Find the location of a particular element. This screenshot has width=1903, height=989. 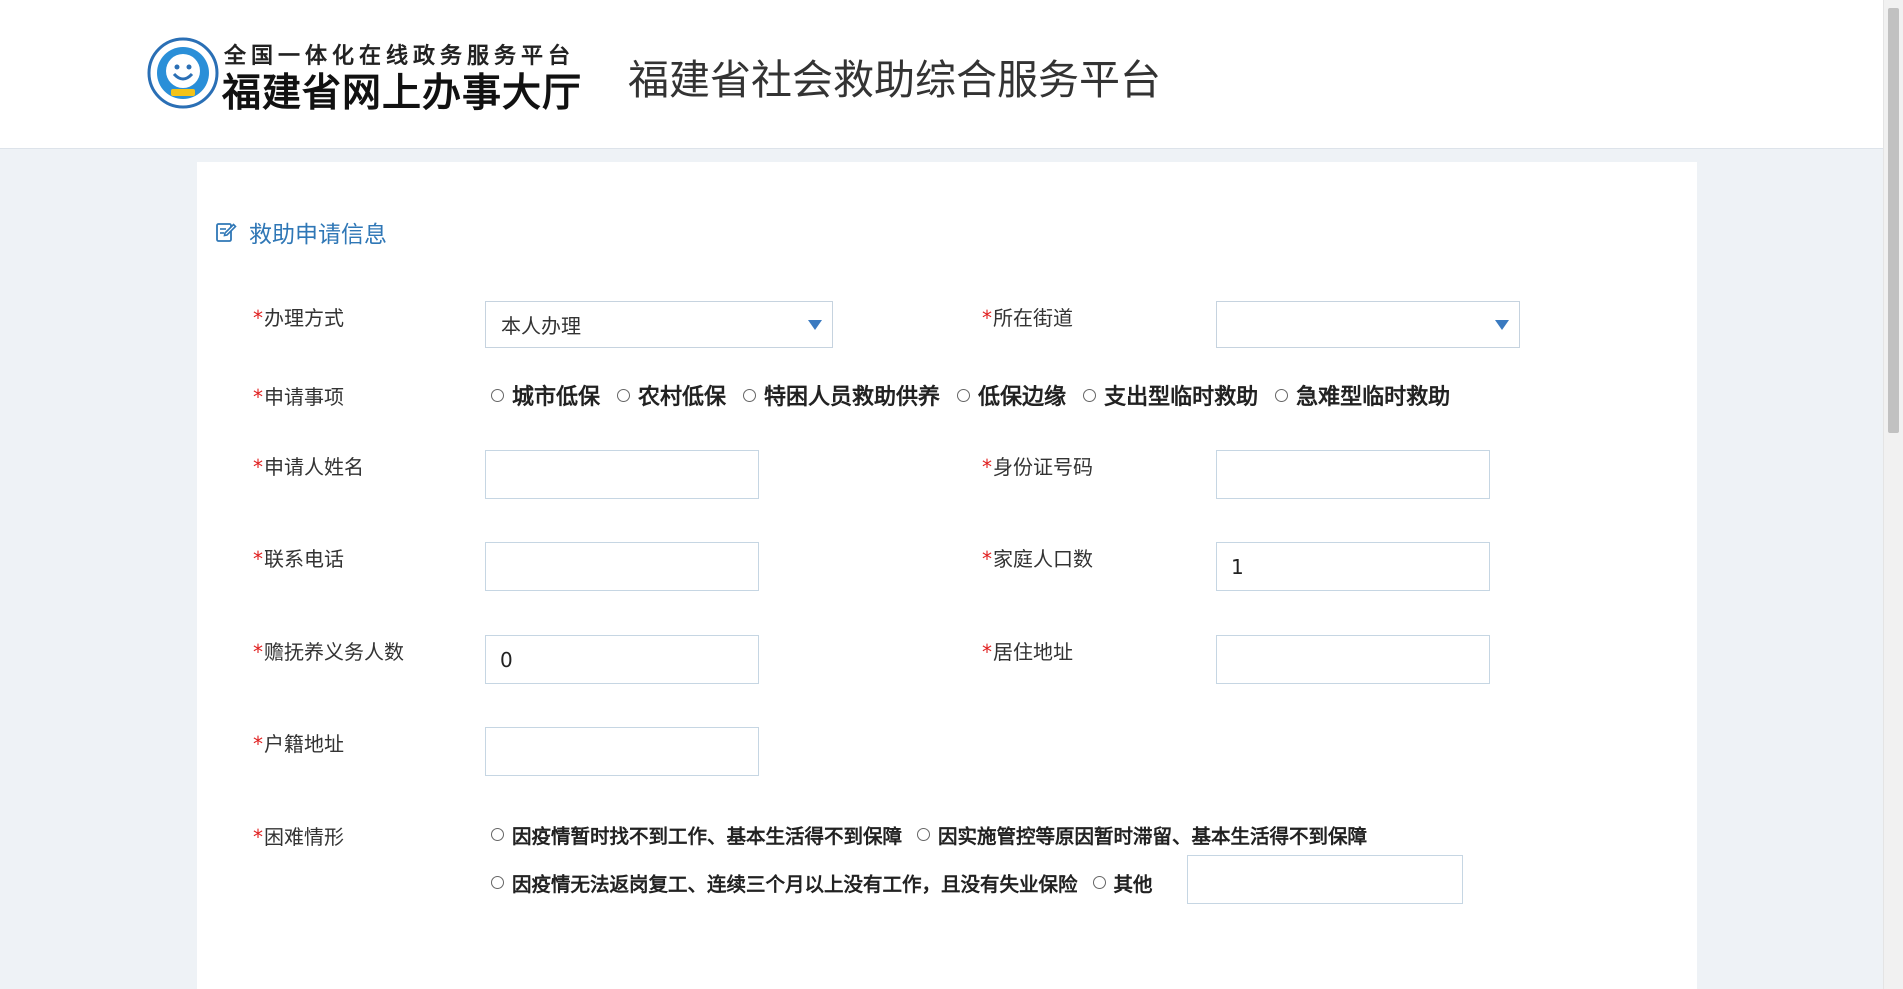

address-field is located at coordinates (1353, 659).